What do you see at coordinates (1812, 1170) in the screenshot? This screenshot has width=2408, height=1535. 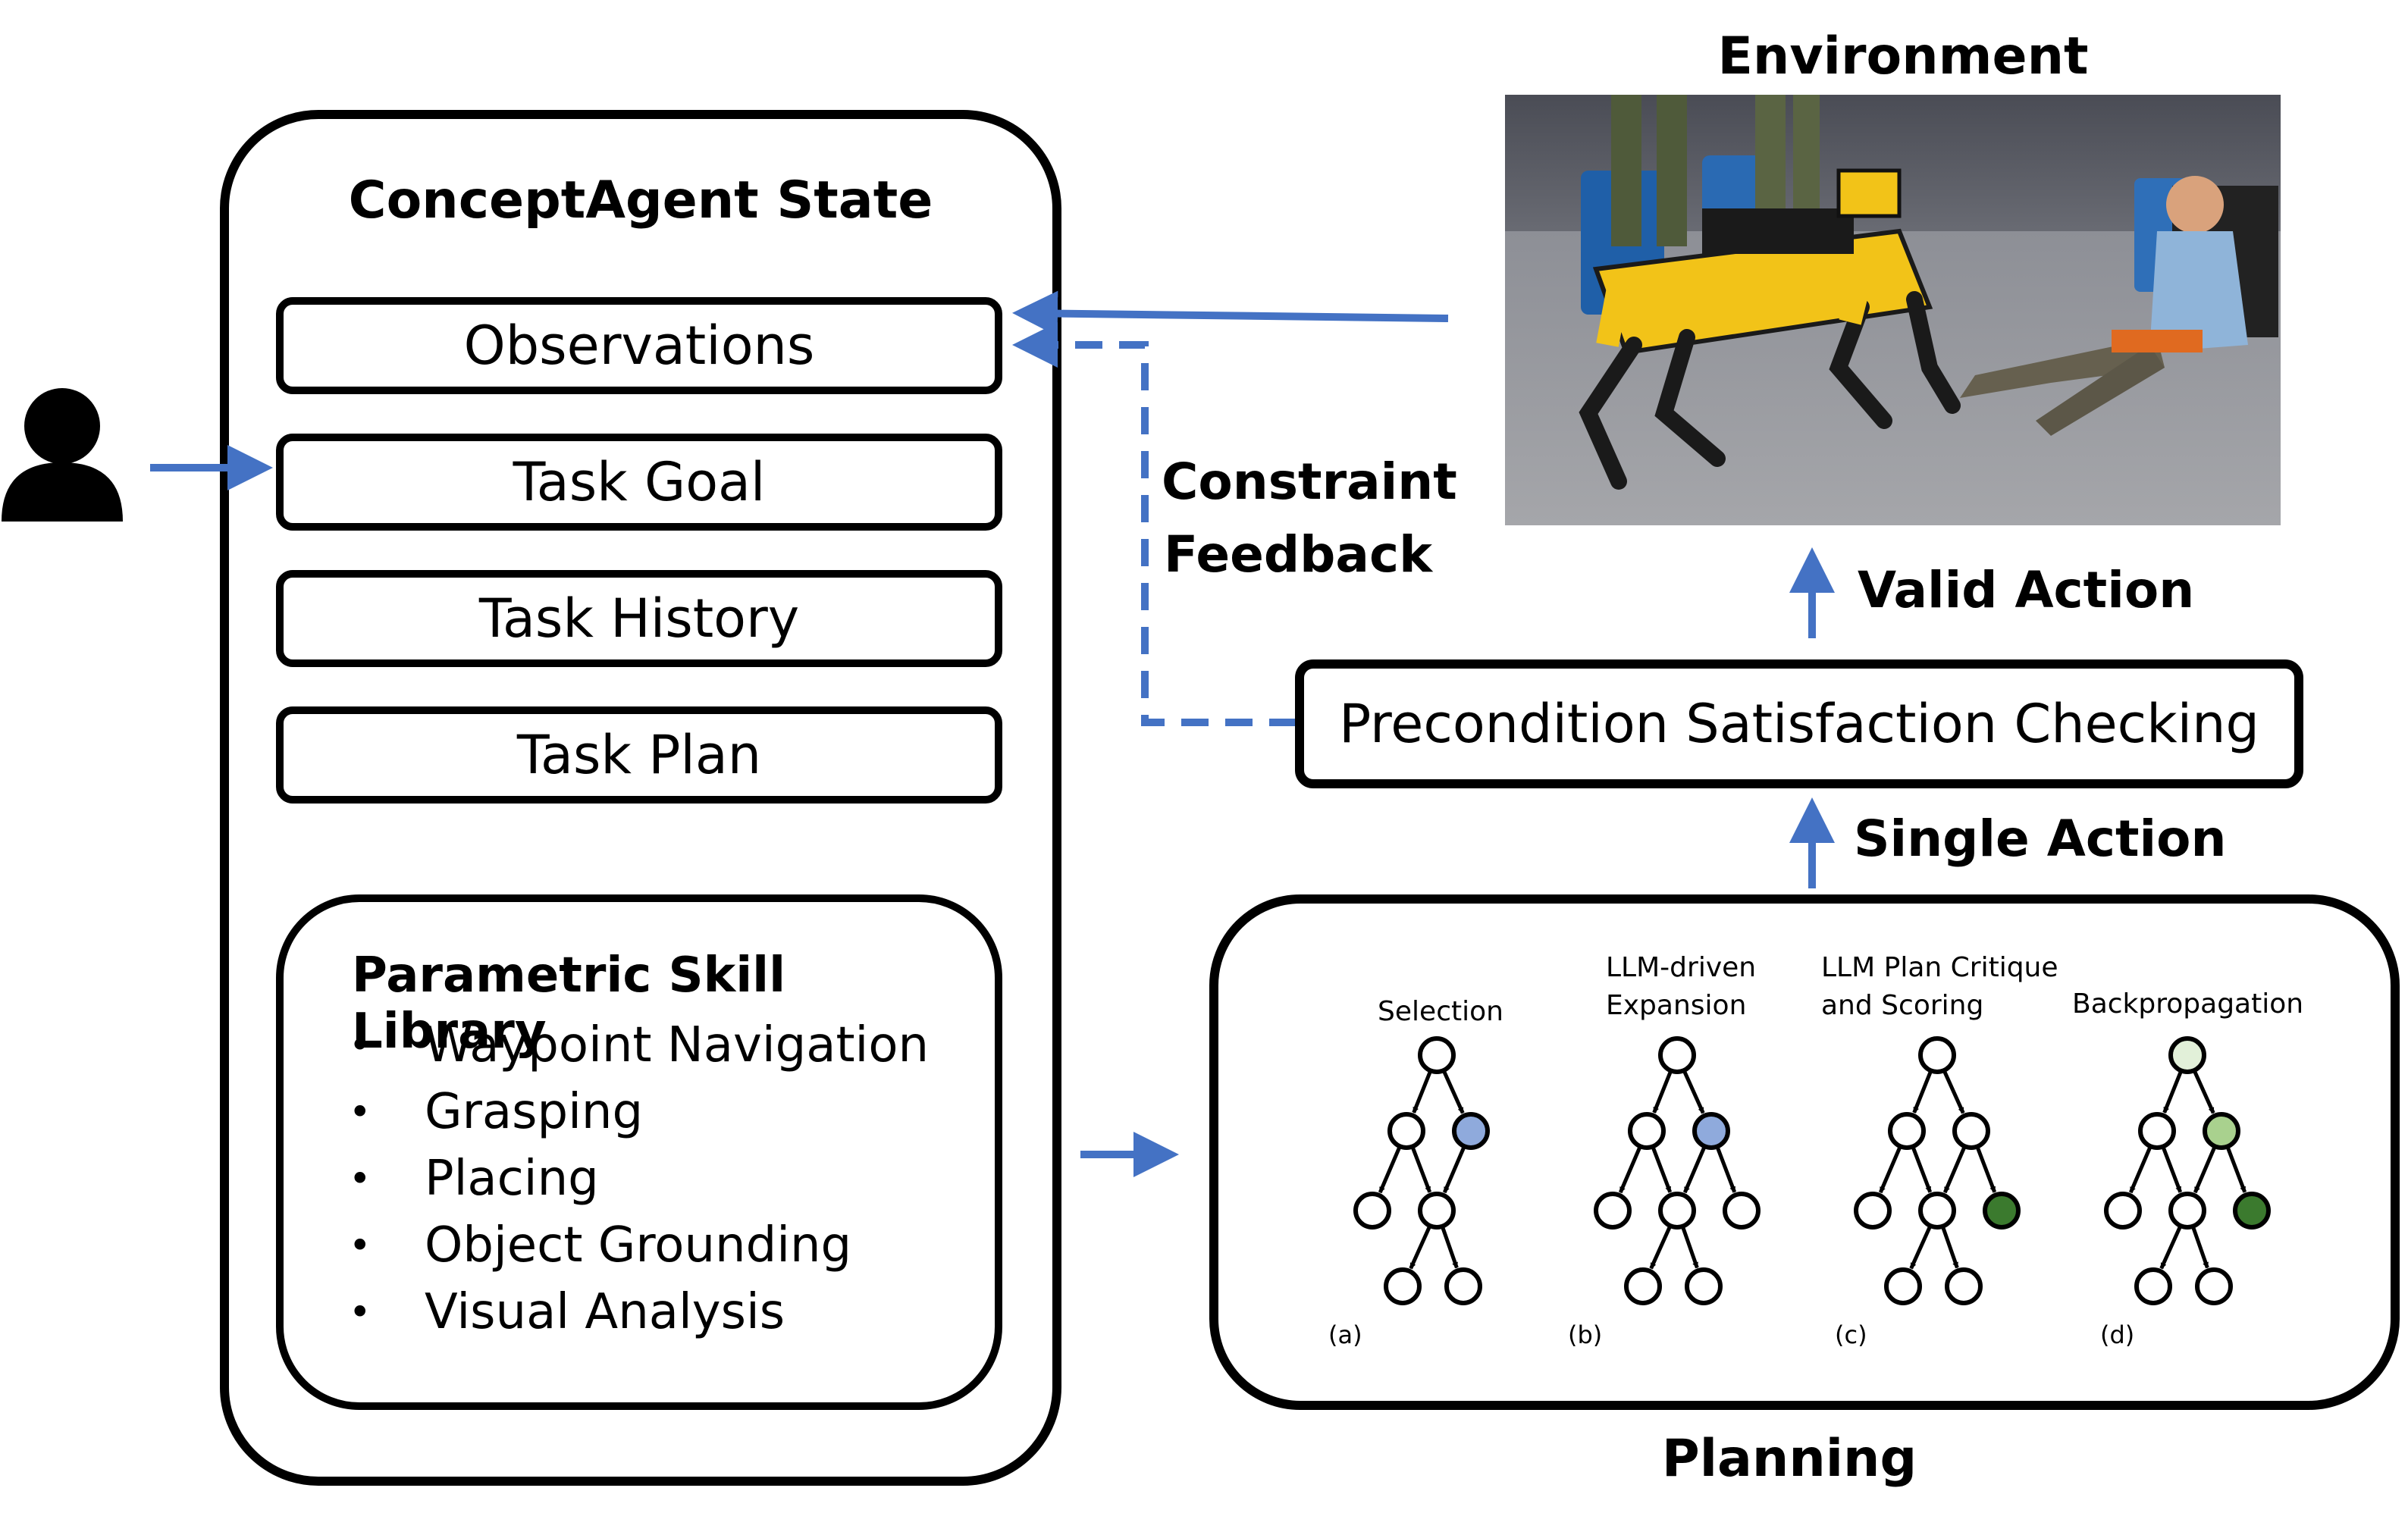 I see `mcts-trees` at bounding box center [1812, 1170].